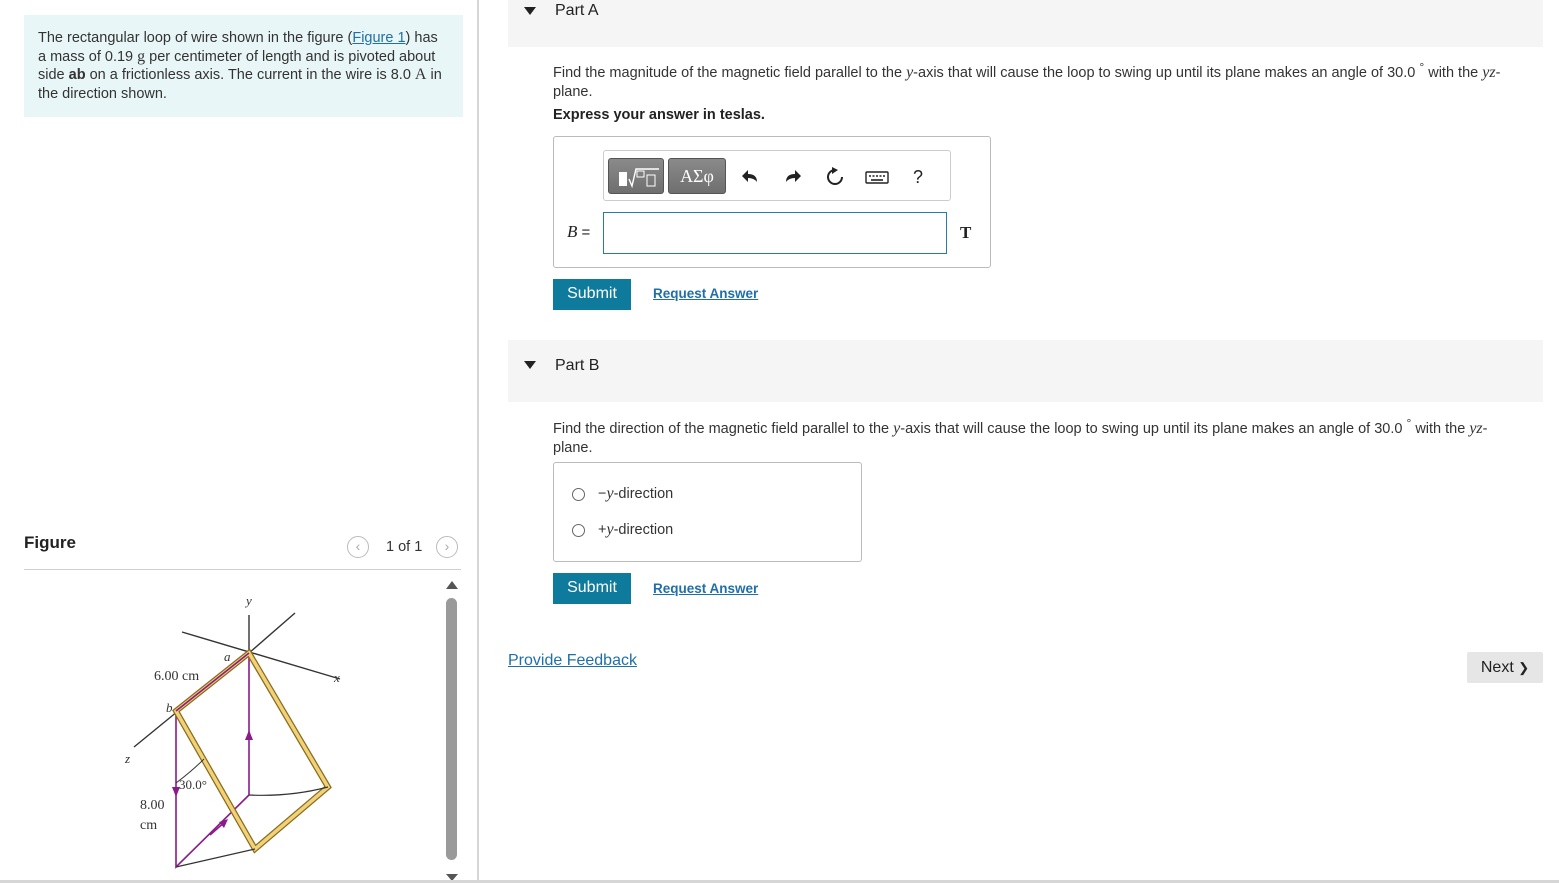 This screenshot has width=1559, height=883. I want to click on axle-line, so click(272, 633).